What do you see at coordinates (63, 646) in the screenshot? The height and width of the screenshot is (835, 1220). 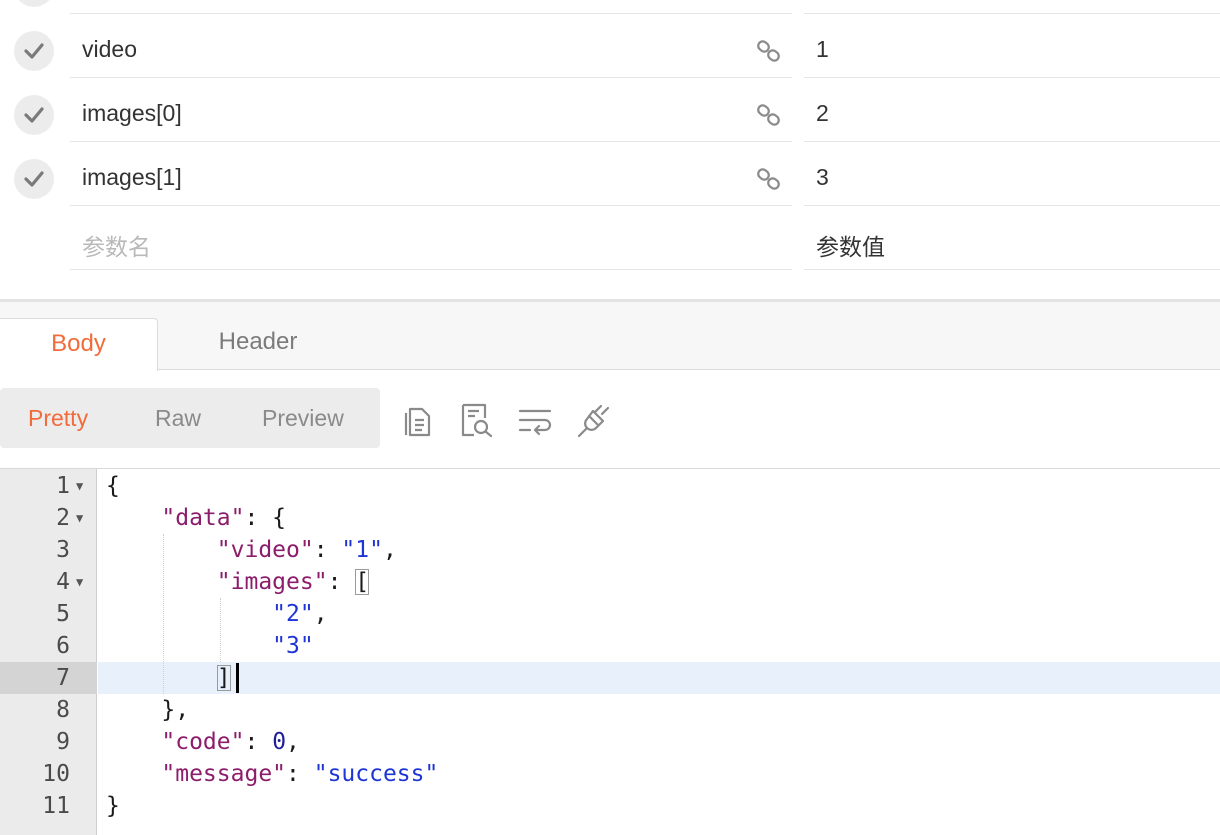 I see `line-number: 6` at bounding box center [63, 646].